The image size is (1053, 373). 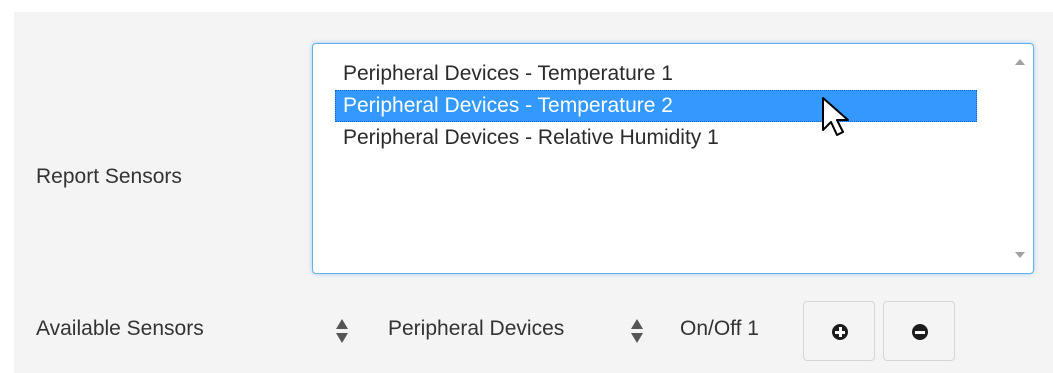 I want to click on sensor-select: On/Off 1, so click(x=719, y=329).